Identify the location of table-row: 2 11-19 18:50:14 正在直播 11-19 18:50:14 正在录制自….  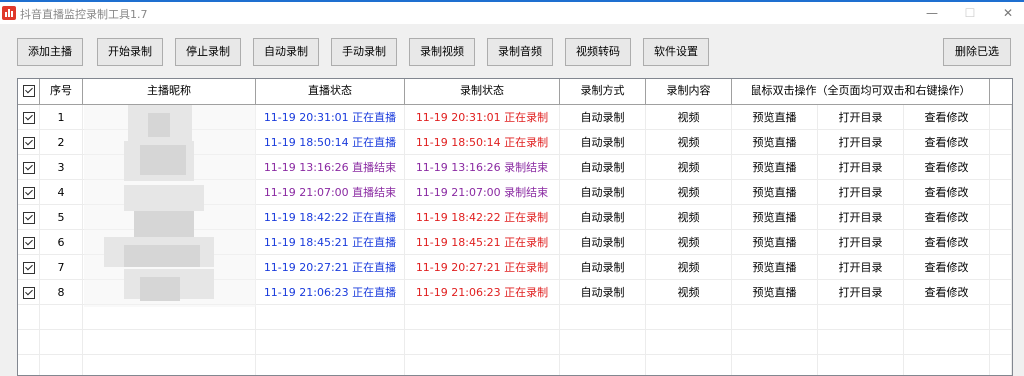
(515, 142).